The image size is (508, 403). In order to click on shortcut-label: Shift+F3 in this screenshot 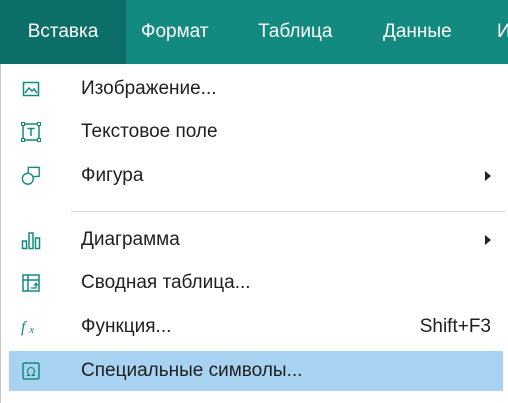, I will do `click(455, 326)`.